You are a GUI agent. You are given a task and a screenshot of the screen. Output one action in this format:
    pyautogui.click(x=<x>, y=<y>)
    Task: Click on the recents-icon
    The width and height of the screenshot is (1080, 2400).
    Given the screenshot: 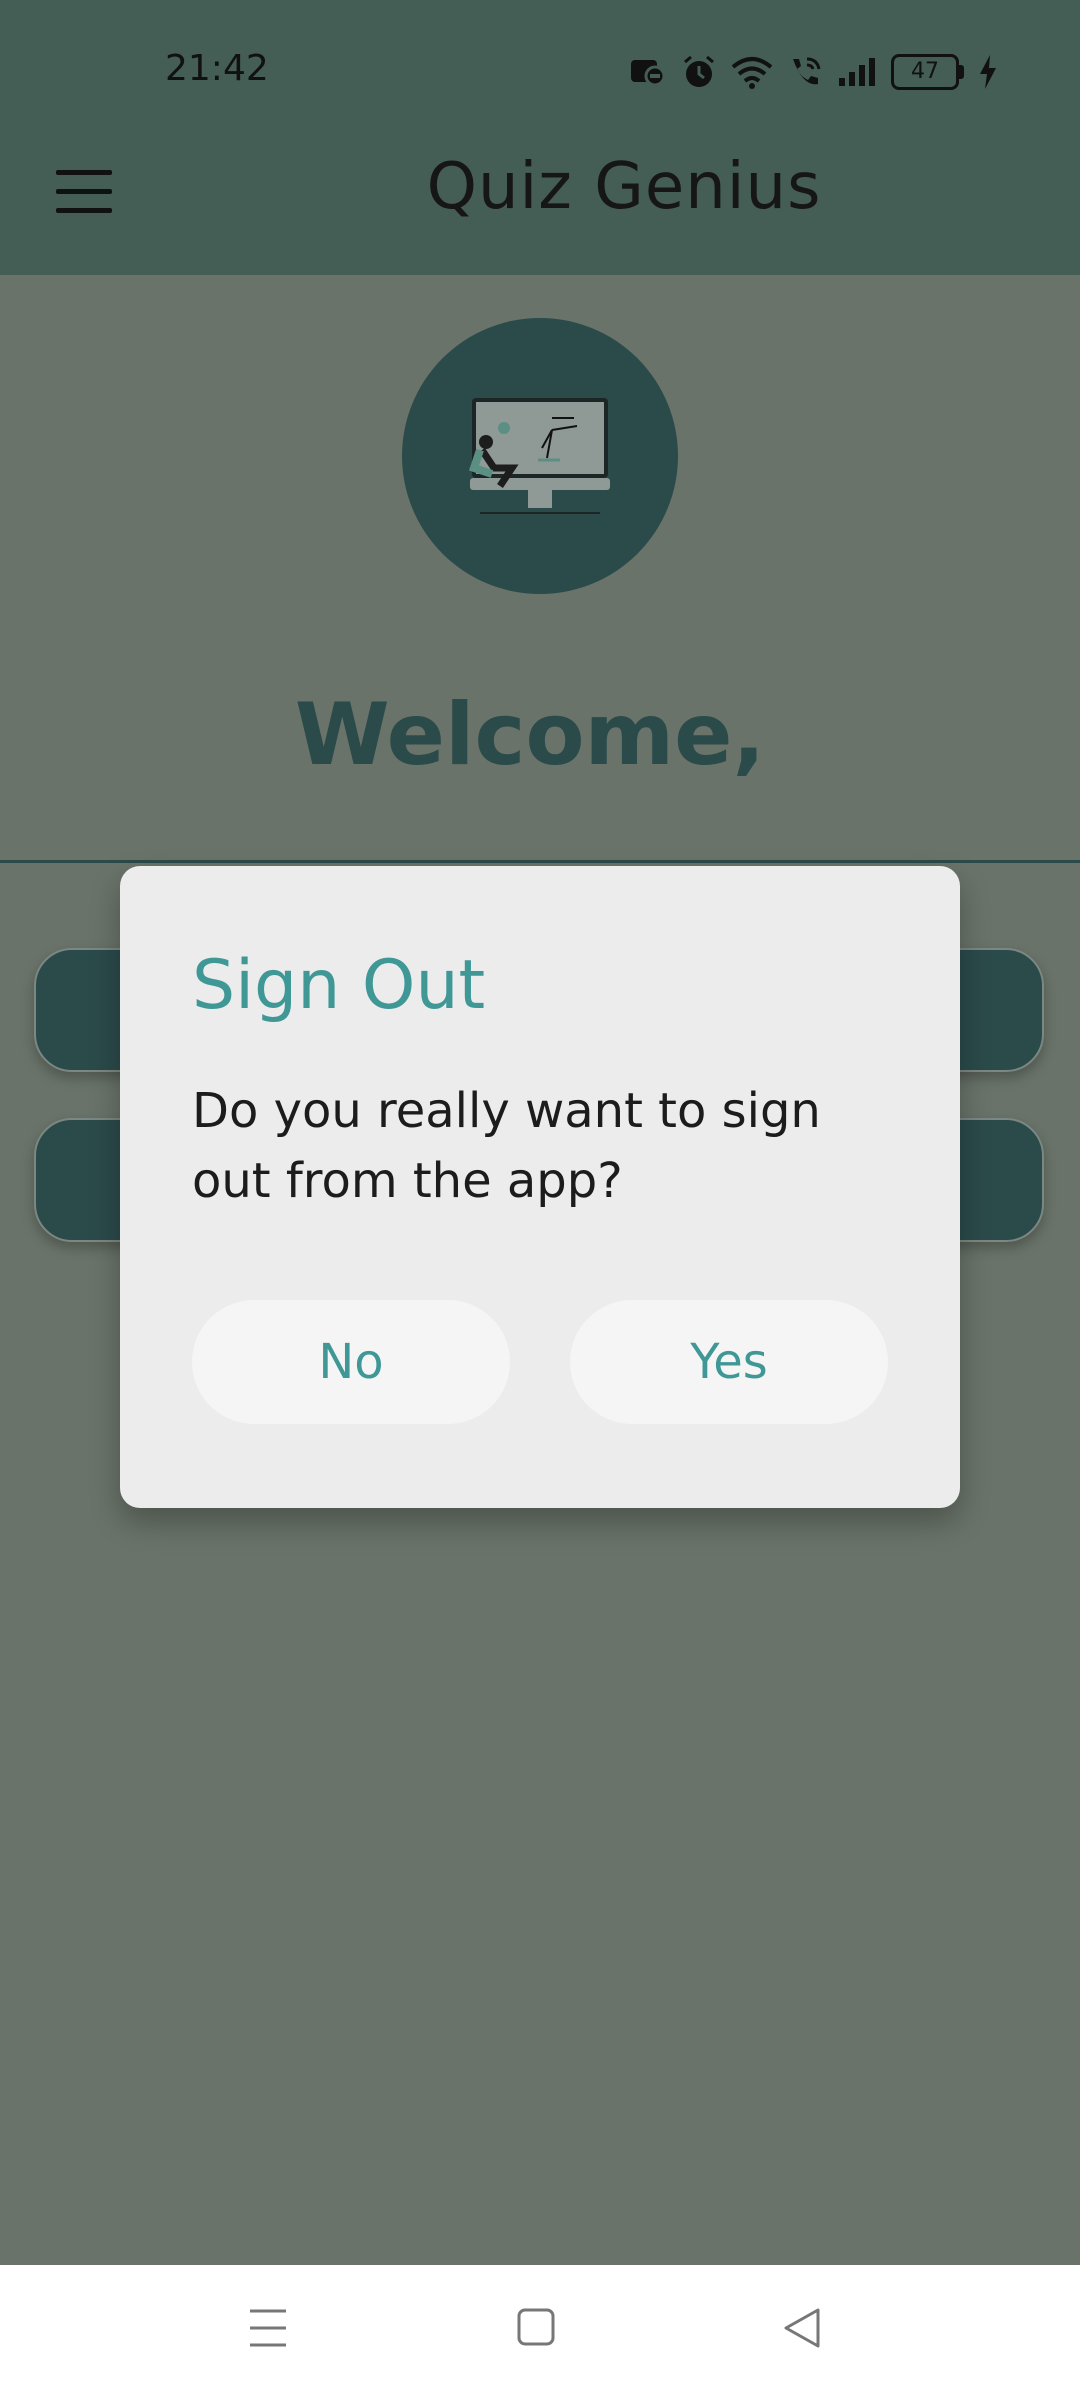 What is the action you would take?
    pyautogui.click(x=268, y=2328)
    